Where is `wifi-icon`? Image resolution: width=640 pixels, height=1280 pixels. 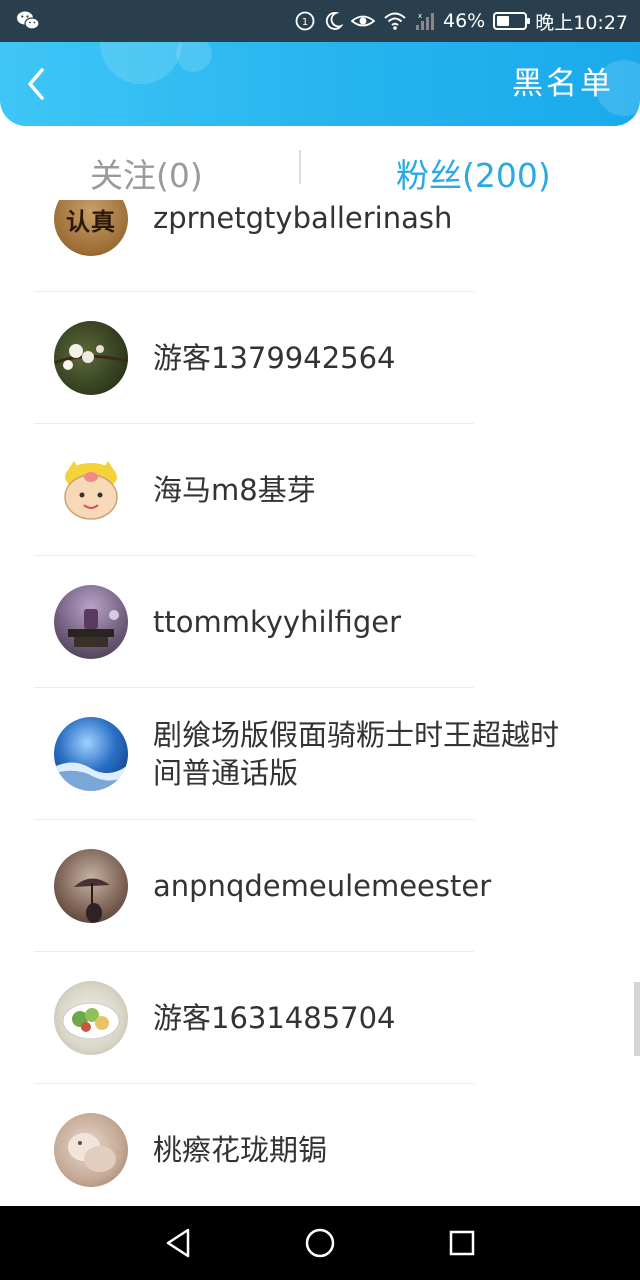
wifi-icon is located at coordinates (395, 21).